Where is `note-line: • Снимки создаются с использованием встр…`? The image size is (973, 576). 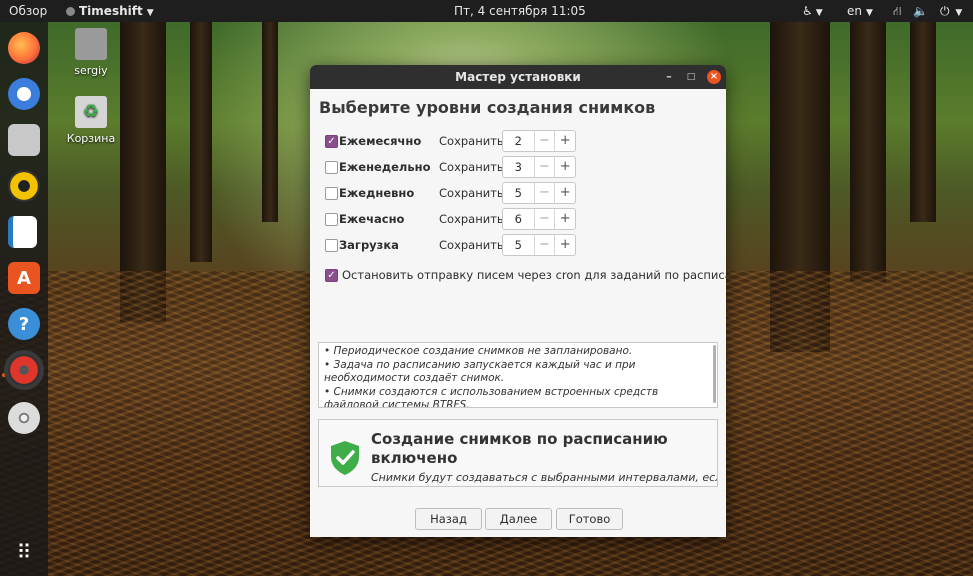 note-line: • Снимки создаются с использованием встр… is located at coordinates (491, 396).